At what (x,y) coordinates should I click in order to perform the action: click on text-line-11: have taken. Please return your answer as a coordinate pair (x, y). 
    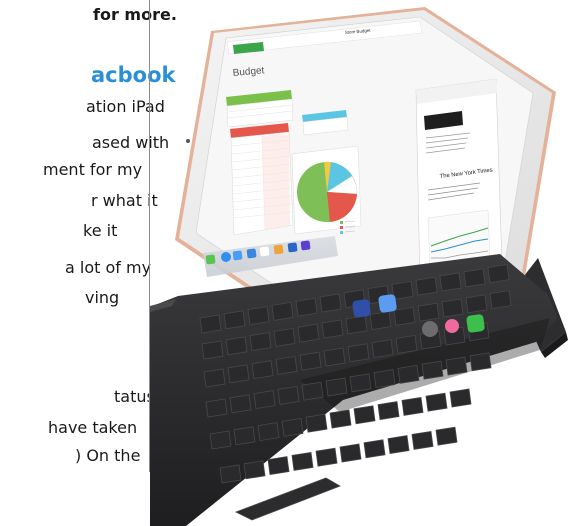
    Looking at the image, I should click on (93, 427).